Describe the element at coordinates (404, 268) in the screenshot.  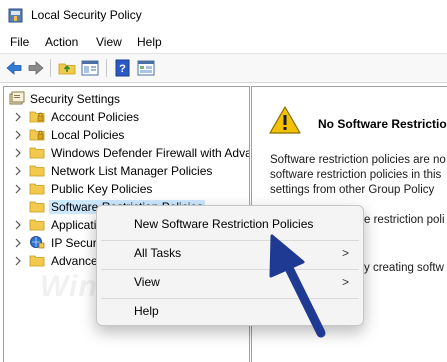
I see `details-text-line: y creating softw` at that location.